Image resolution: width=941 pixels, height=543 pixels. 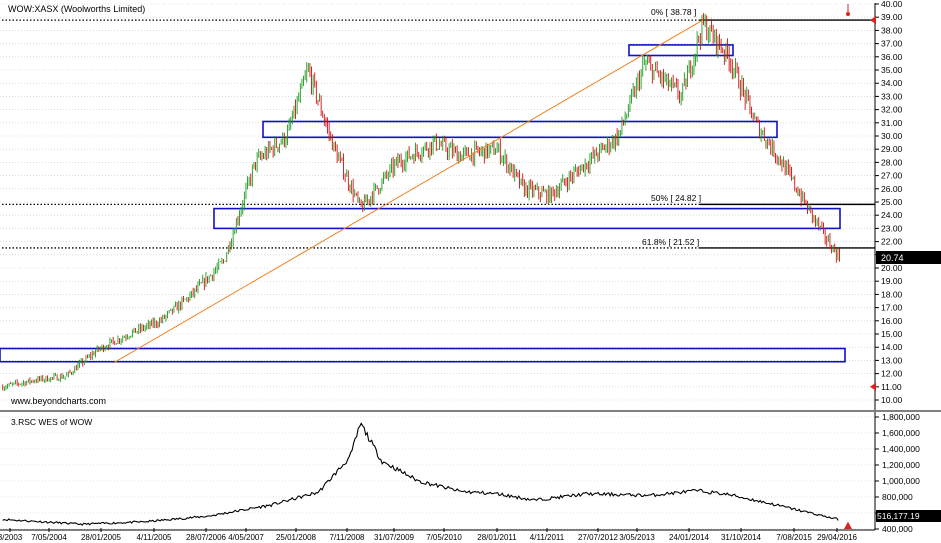 I want to click on x-tick-label: 25/01/2008, so click(x=296, y=537).